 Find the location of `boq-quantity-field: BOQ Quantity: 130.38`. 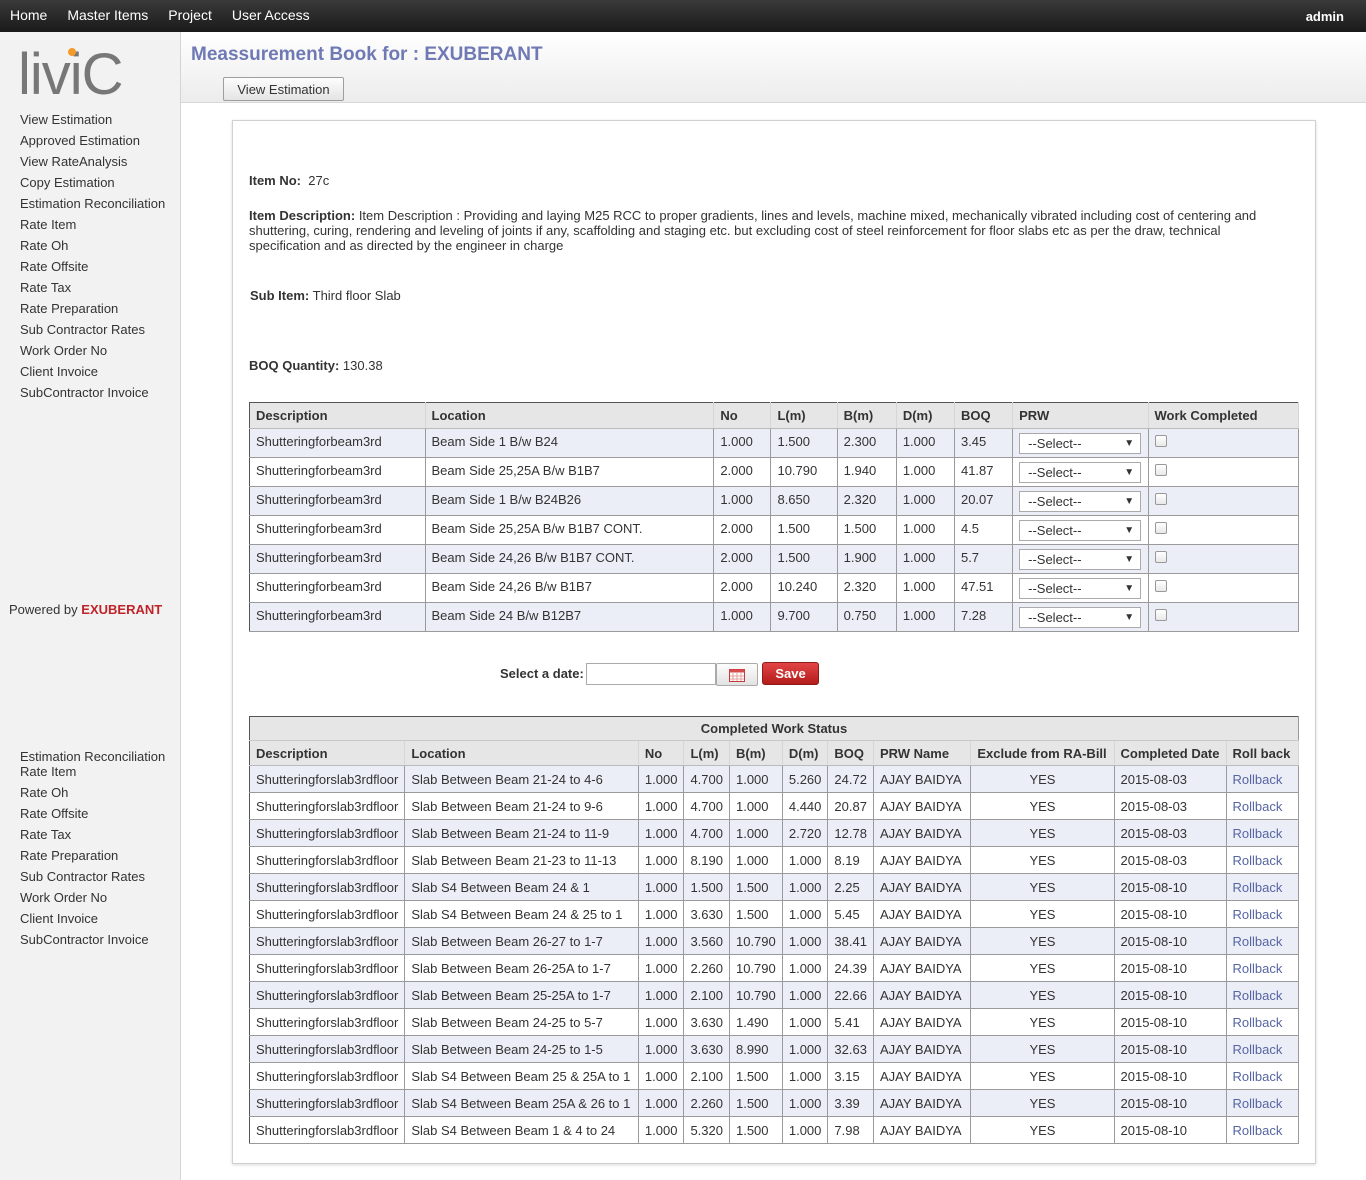

boq-quantity-field: BOQ Quantity: 130.38 is located at coordinates (316, 365).